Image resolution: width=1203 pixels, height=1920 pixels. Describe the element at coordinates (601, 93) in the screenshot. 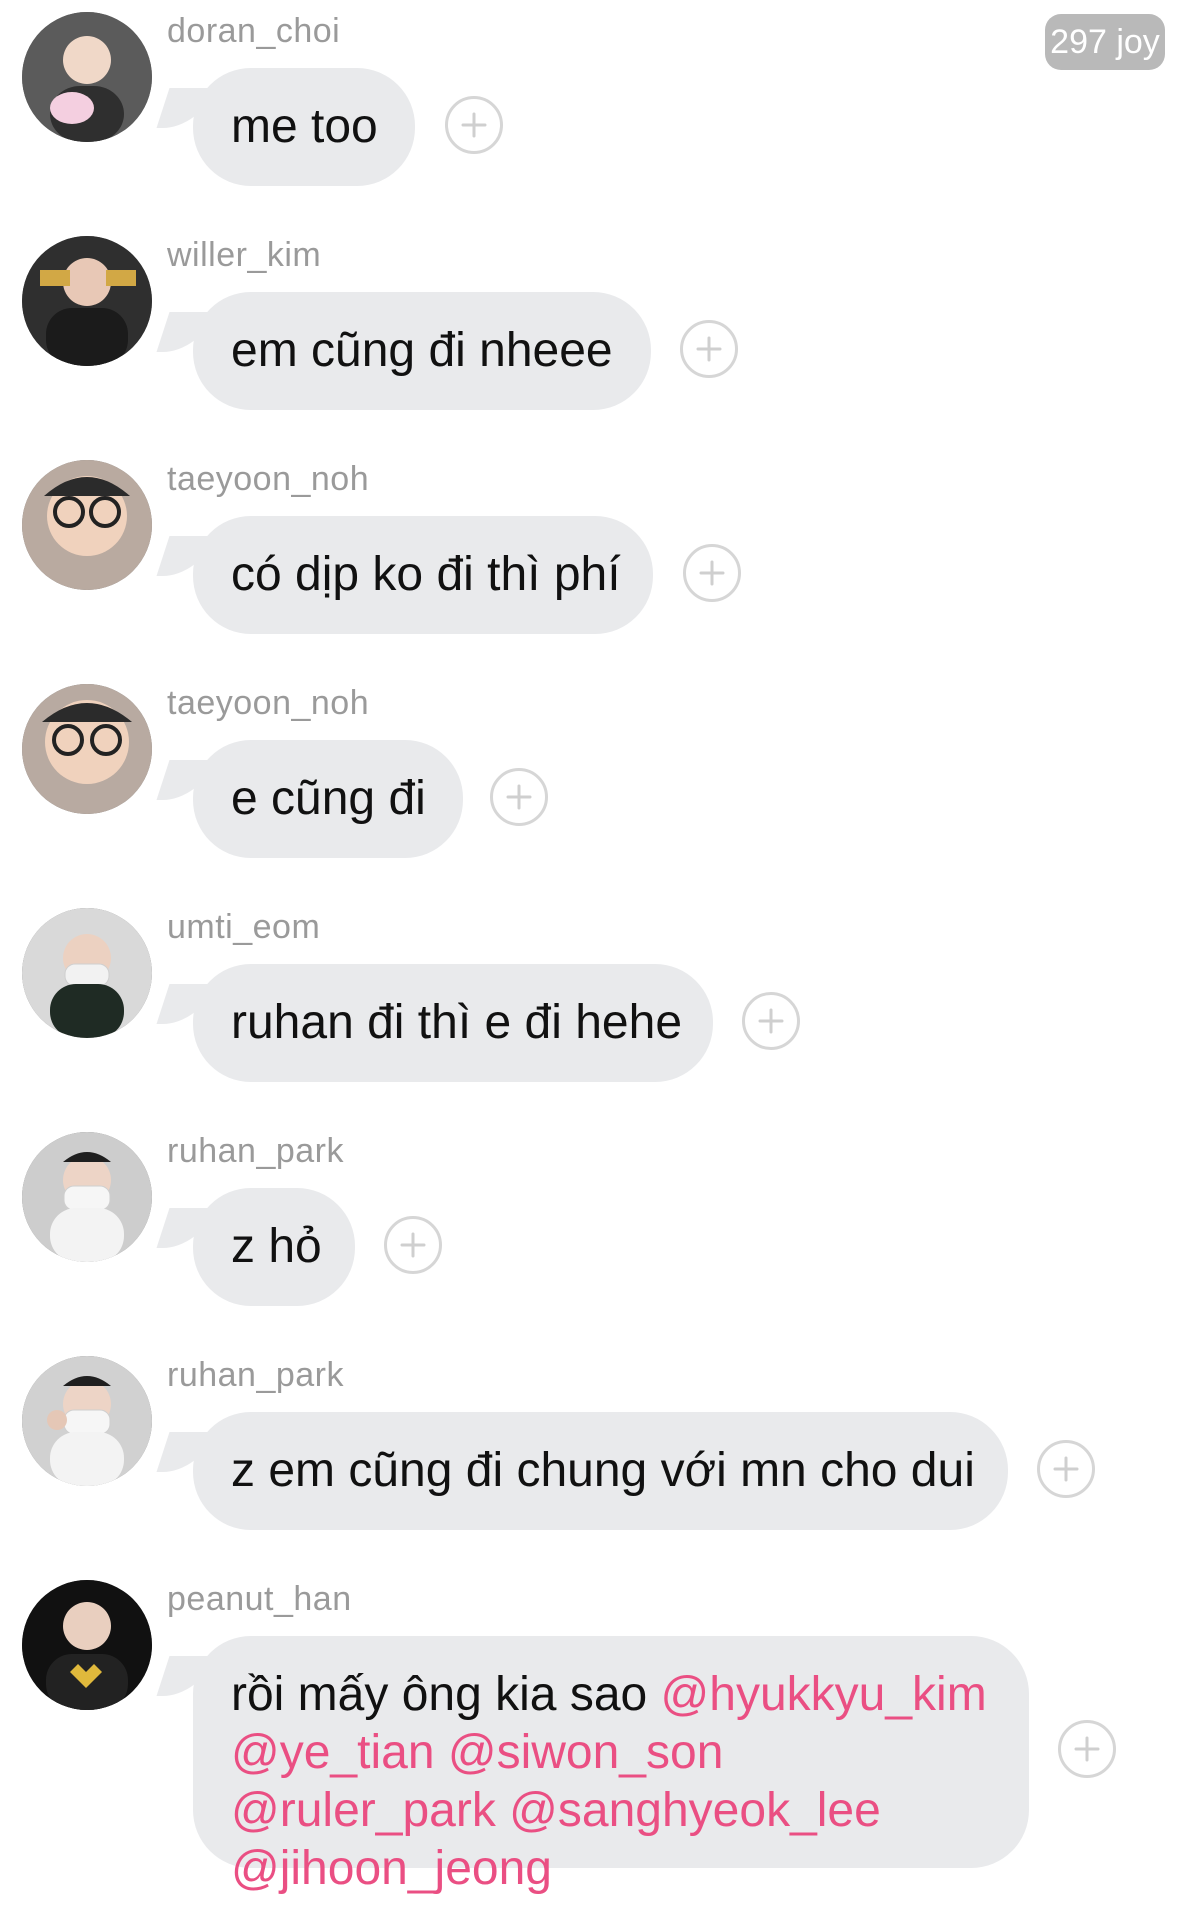

I see `message-row: doran_choi me too` at that location.